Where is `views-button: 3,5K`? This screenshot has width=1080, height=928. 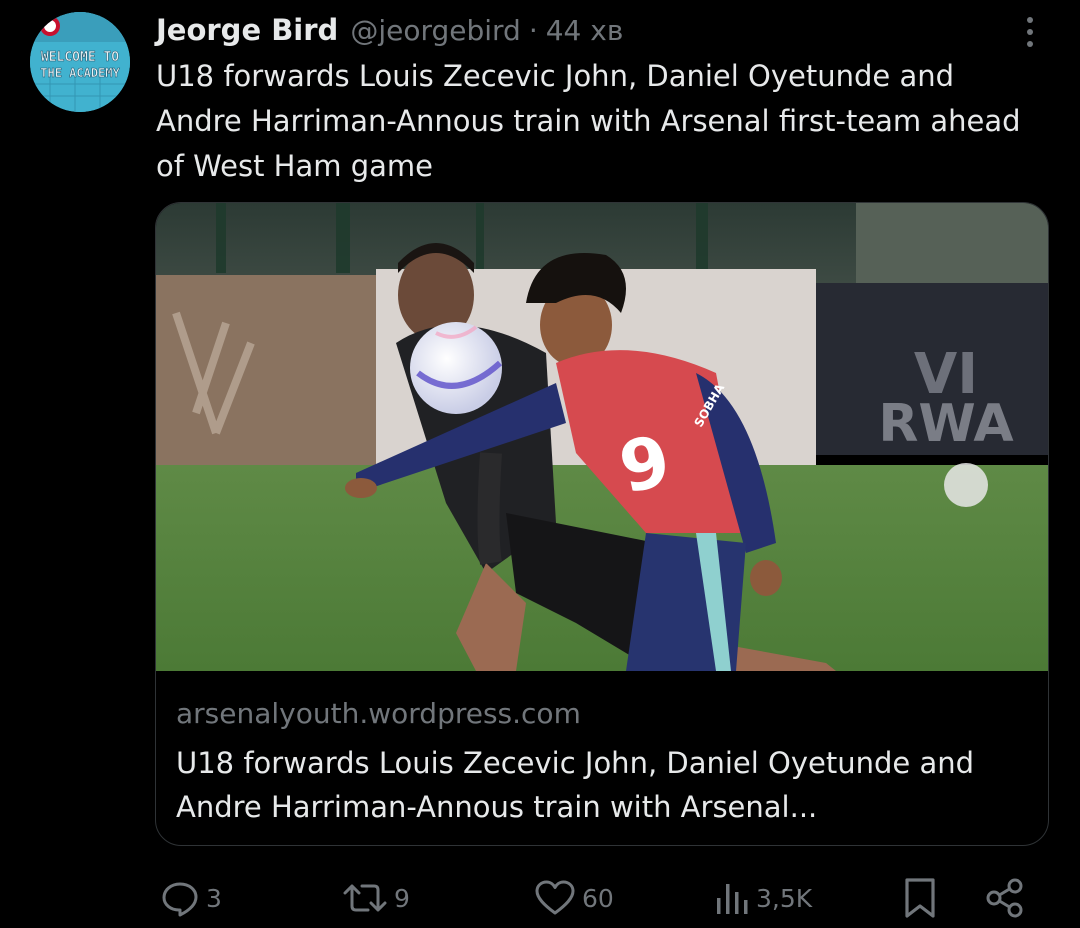 views-button: 3,5K is located at coordinates (763, 898).